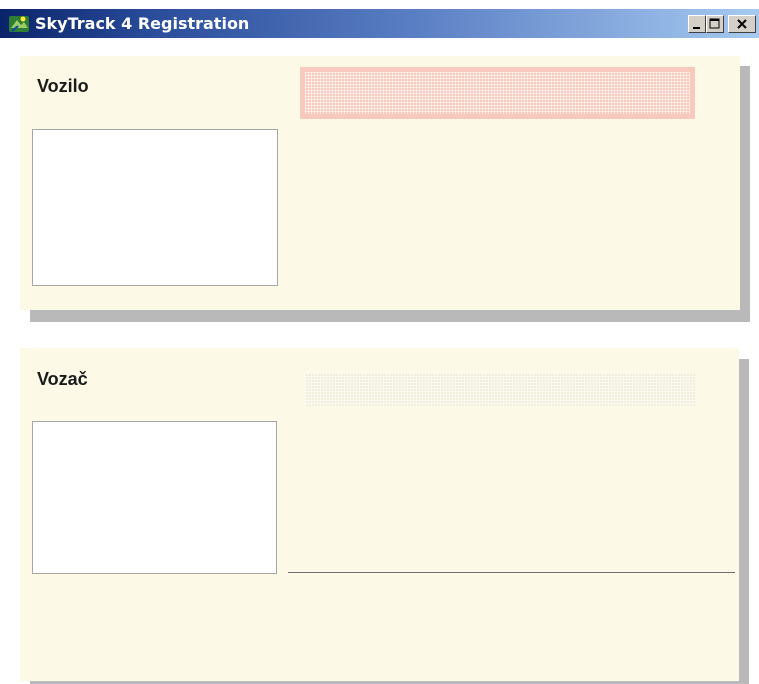  I want to click on close-button, so click(742, 24).